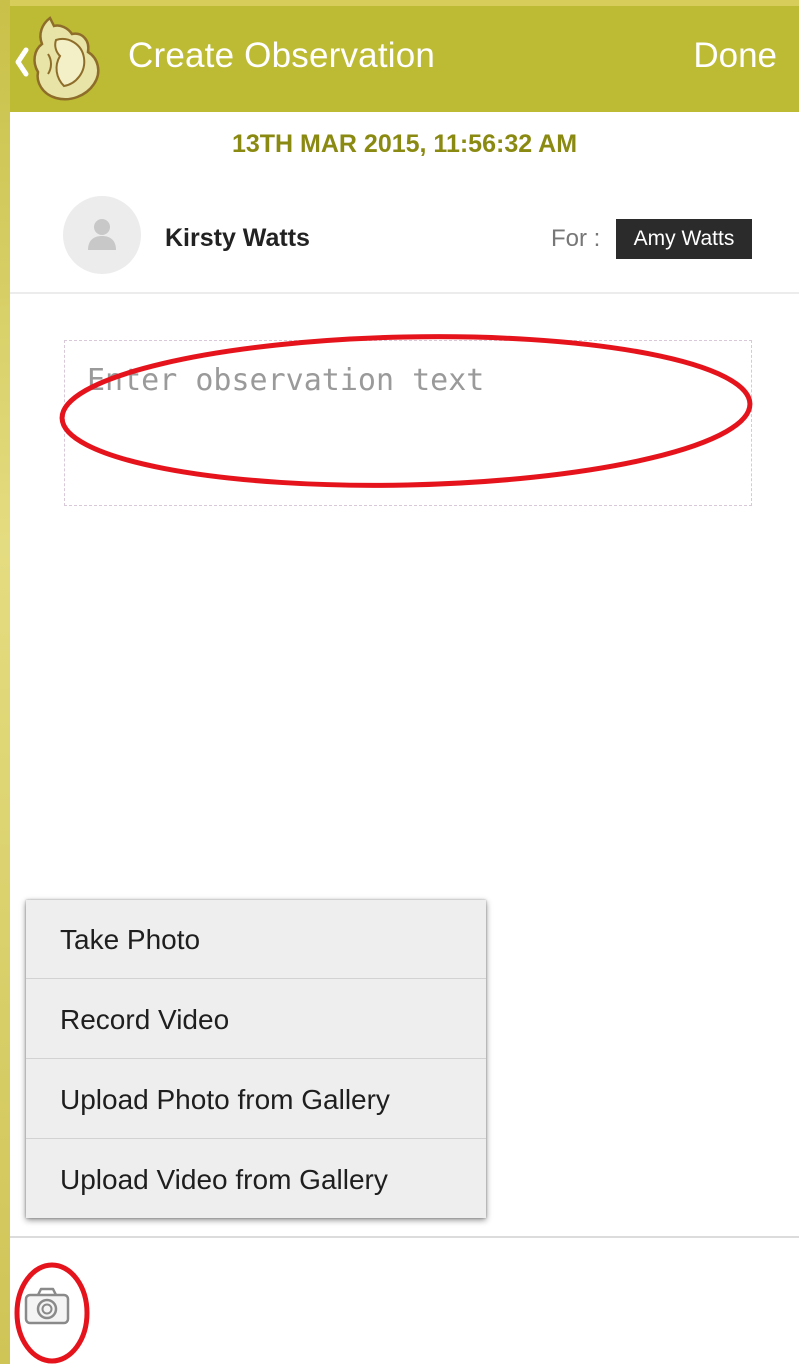 The image size is (799, 1364). What do you see at coordinates (22, 62) in the screenshot?
I see `chevron-left-icon` at bounding box center [22, 62].